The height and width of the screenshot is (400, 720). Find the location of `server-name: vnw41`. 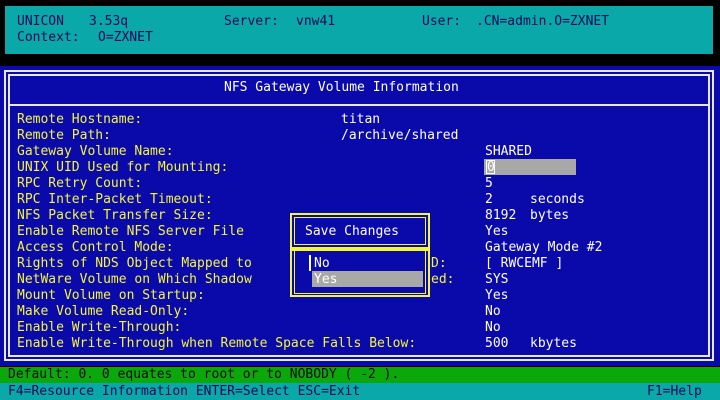

server-name: vnw41 is located at coordinates (316, 21).